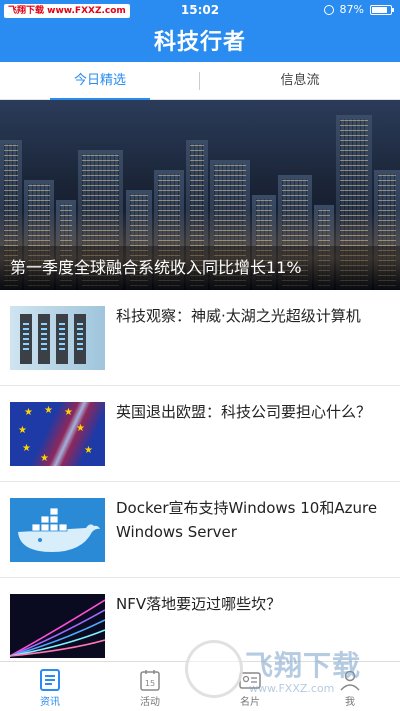  I want to click on supercomputer-thumbnail, so click(57, 338).